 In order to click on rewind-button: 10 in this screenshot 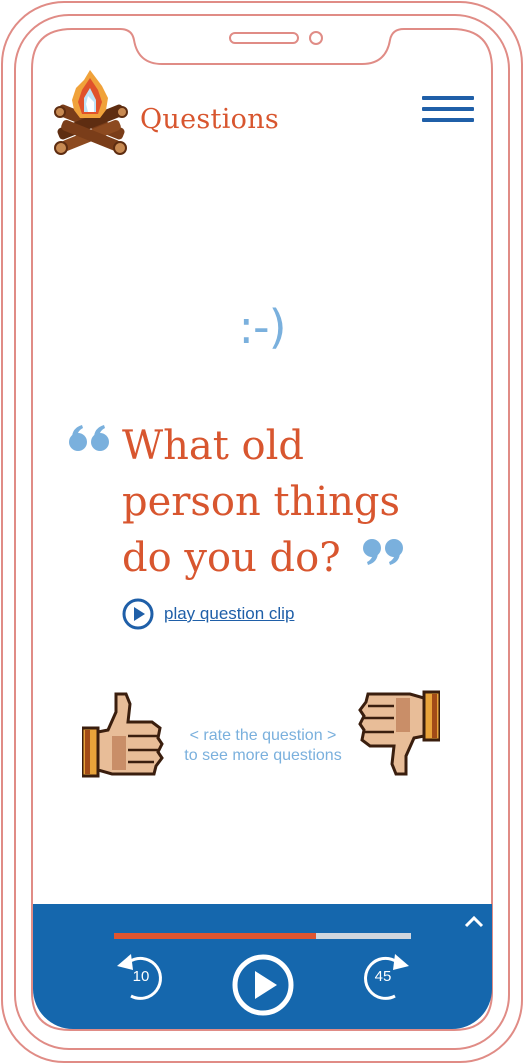, I will do `click(140, 977)`.